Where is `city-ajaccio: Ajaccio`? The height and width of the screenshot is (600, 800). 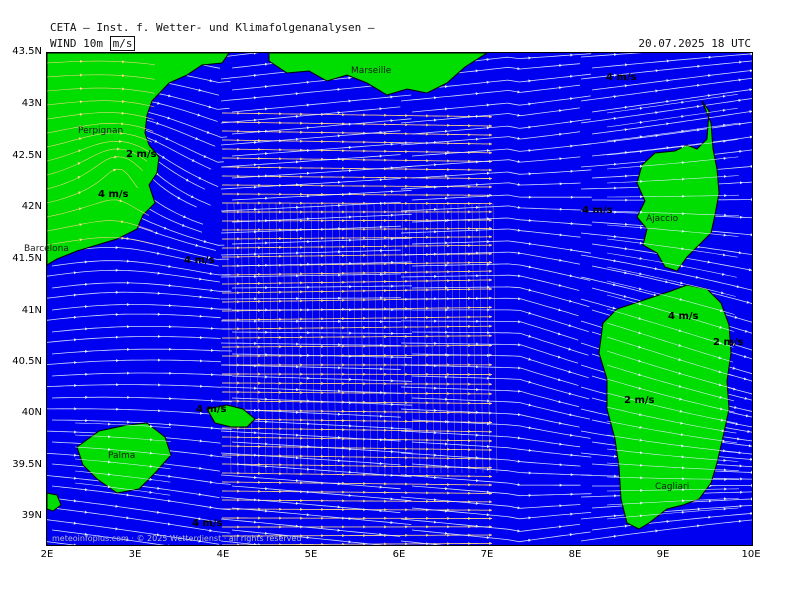 city-ajaccio: Ajaccio is located at coordinates (662, 219).